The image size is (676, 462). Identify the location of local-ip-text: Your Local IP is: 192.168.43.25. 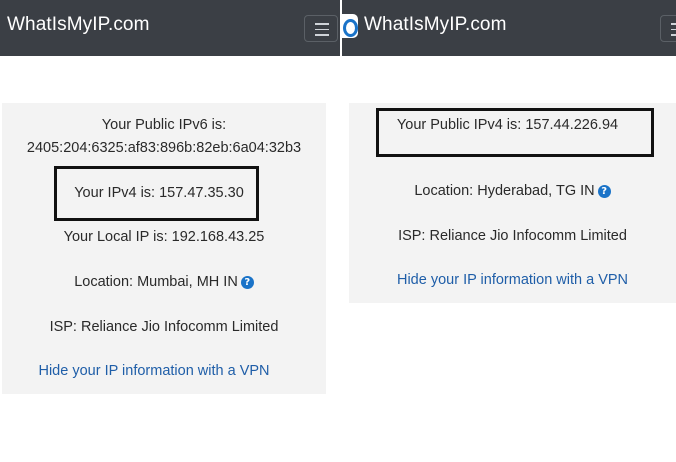
(164, 237).